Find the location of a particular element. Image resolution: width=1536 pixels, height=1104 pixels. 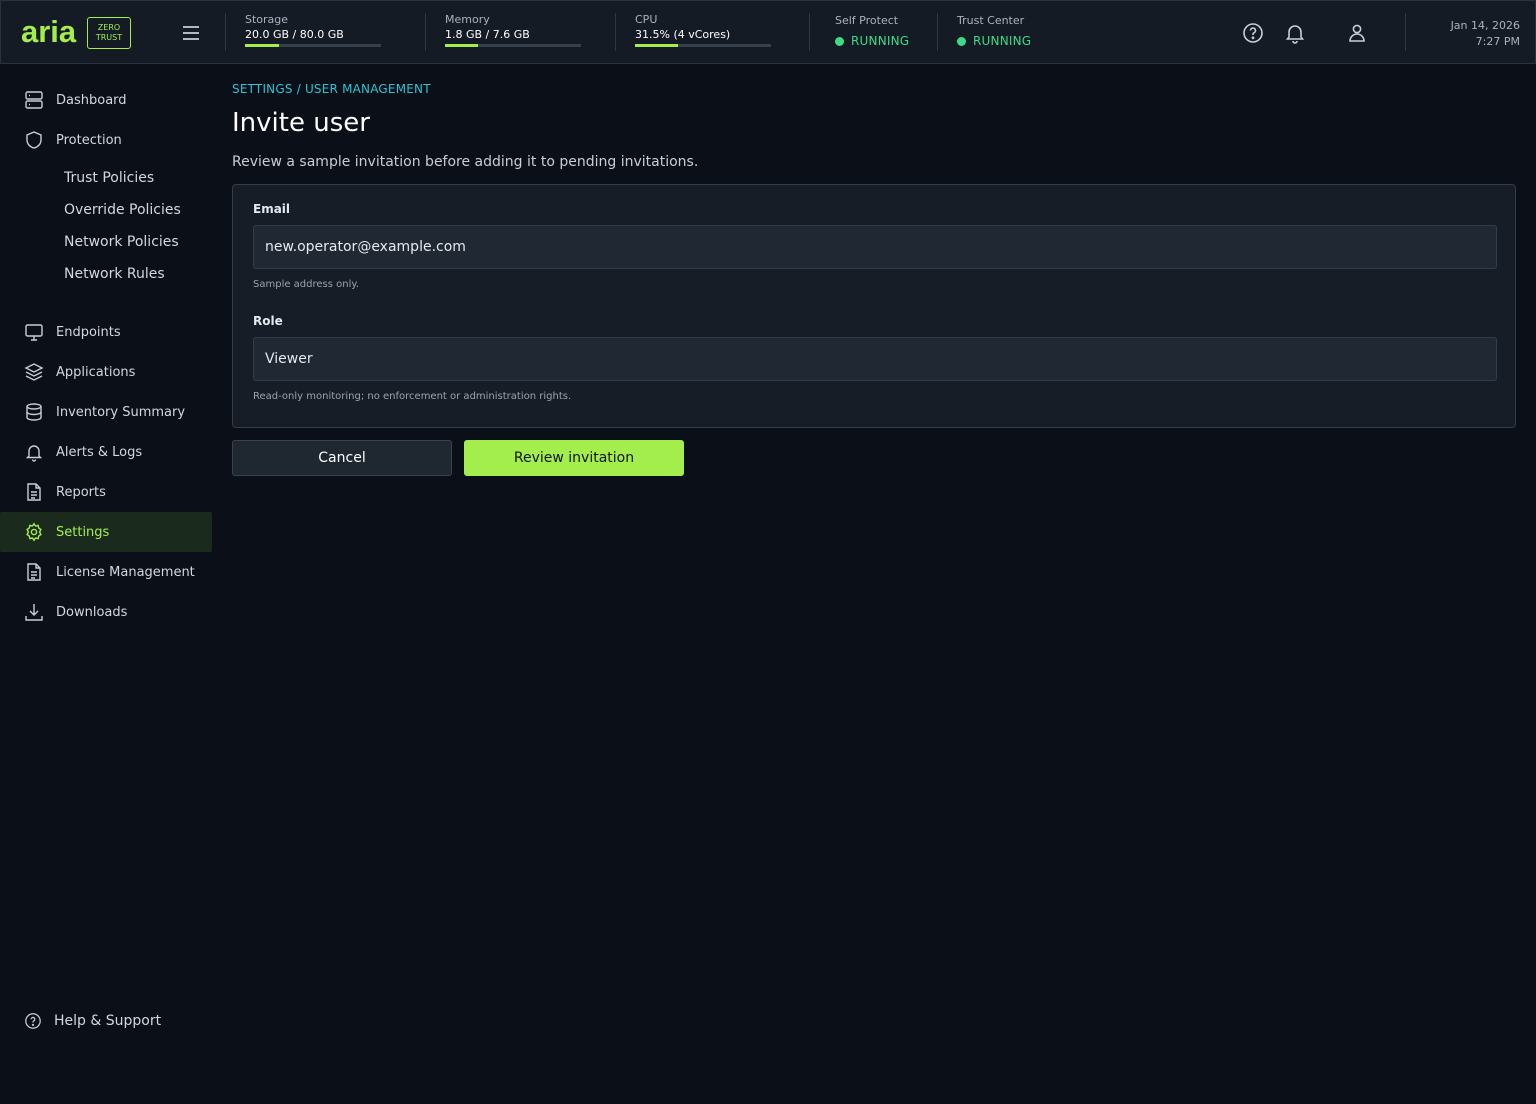

memory-metric: Memory 1.8 GB / 7.6 GB is located at coordinates (513, 30).